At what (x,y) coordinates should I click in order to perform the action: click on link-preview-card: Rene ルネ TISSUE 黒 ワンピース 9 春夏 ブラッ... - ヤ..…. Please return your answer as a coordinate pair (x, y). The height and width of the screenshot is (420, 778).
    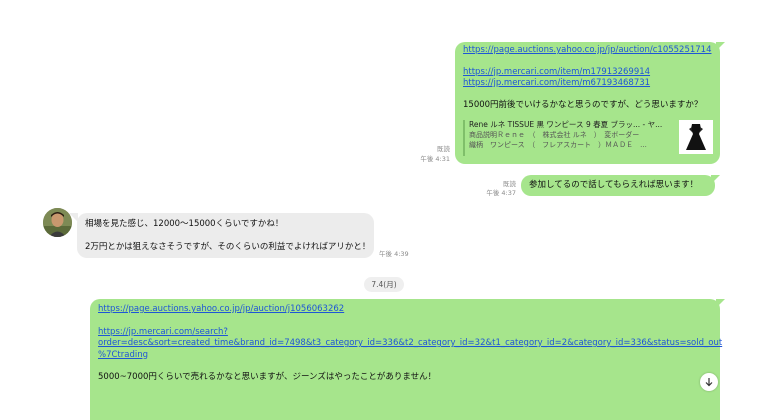
    Looking at the image, I should click on (588, 138).